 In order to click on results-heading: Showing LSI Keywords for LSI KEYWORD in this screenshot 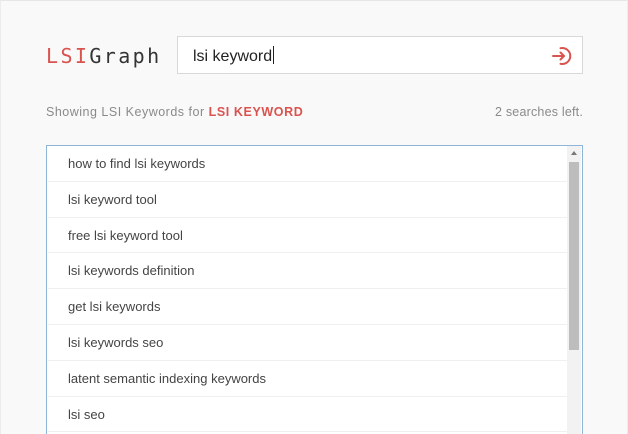, I will do `click(174, 112)`.